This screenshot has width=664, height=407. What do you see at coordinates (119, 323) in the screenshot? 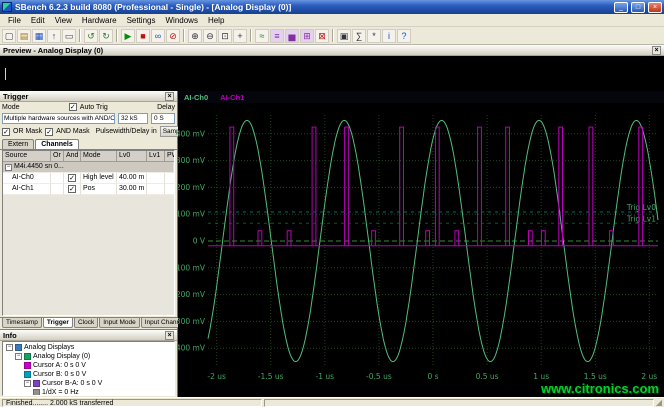
I see `bottom-tab-input-mode: Input Mode` at bounding box center [119, 323].